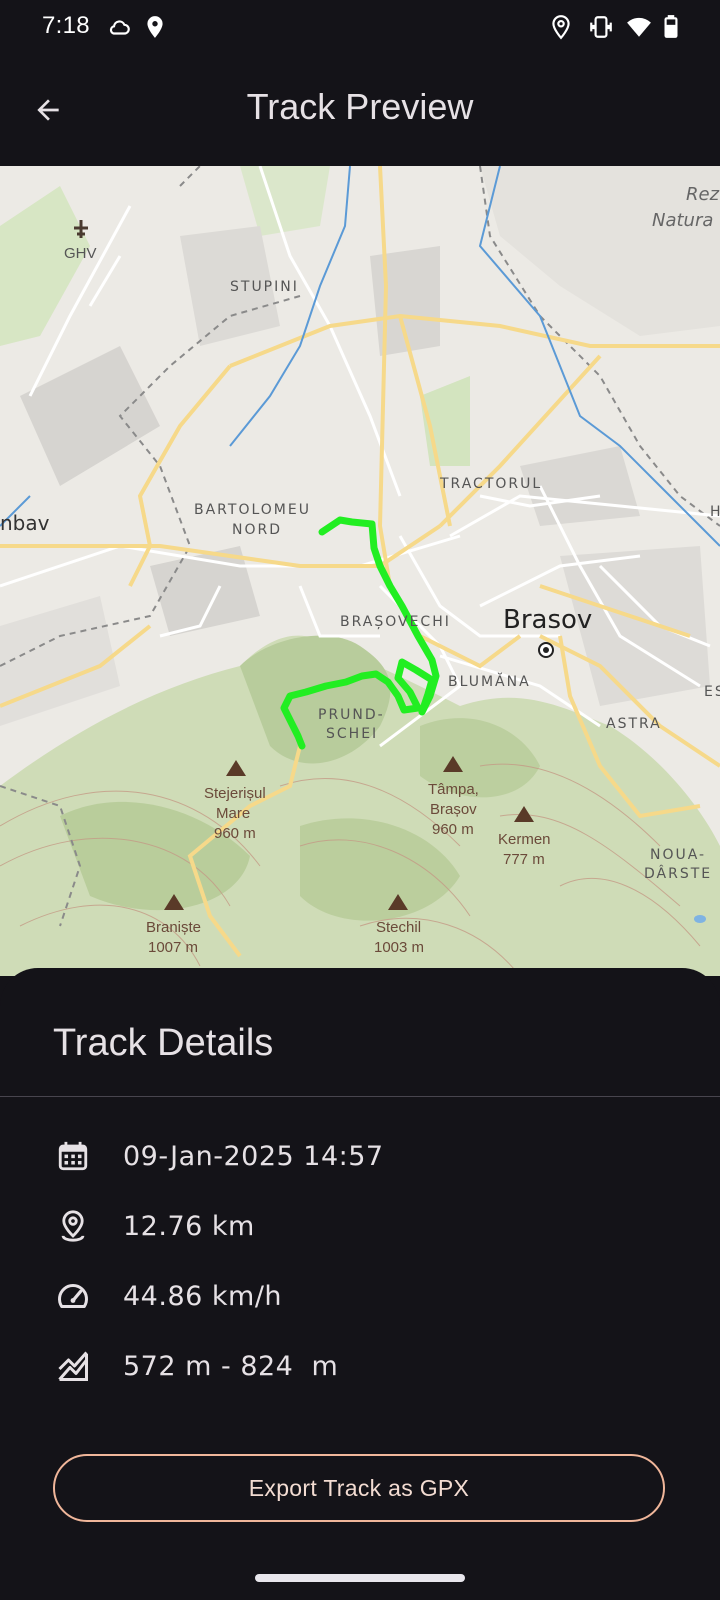 This screenshot has height=1600, width=720. What do you see at coordinates (173, 947) in the screenshot?
I see `peak-elevation: 1007 m` at bounding box center [173, 947].